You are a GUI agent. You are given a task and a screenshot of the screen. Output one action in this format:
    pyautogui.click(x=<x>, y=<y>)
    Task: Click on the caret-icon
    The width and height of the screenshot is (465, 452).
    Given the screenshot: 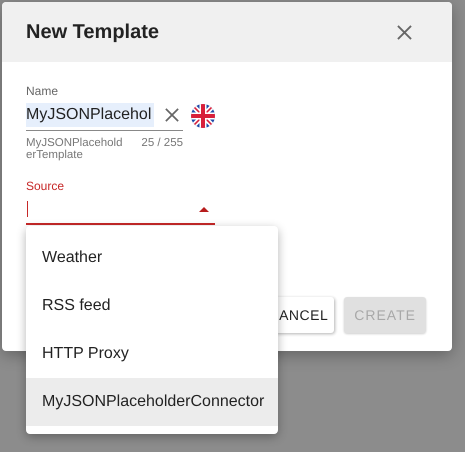 What is the action you would take?
    pyautogui.click(x=204, y=209)
    